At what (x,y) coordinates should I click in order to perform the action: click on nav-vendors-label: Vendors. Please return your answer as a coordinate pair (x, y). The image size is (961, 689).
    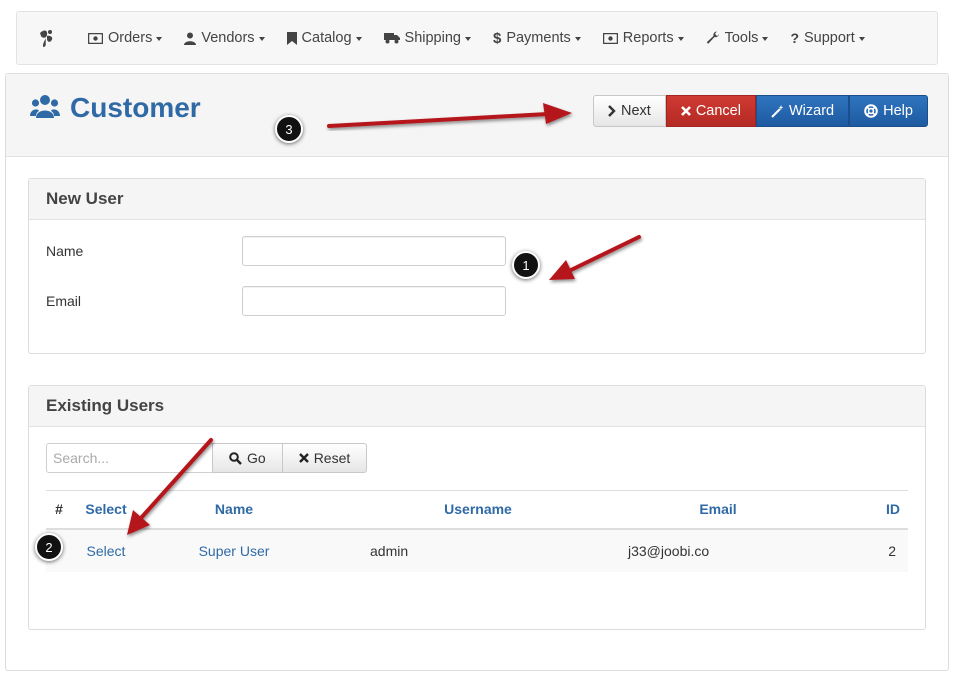
    Looking at the image, I should click on (228, 38).